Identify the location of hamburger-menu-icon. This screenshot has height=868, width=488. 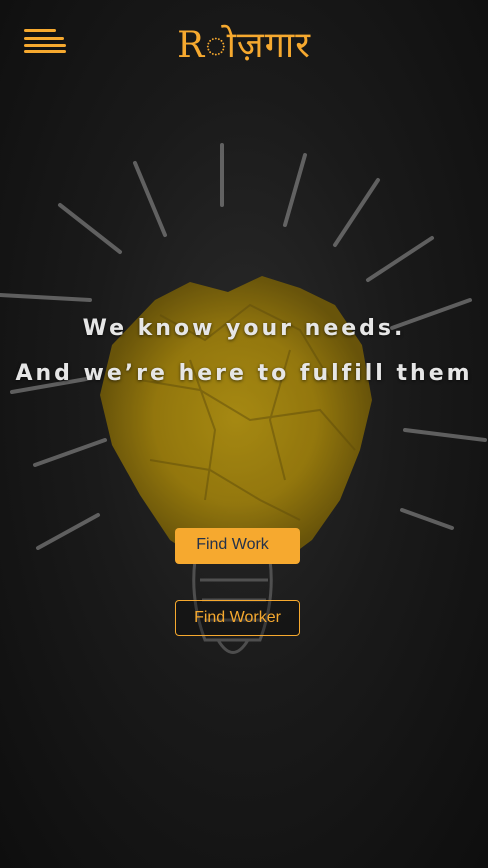
(40, 30).